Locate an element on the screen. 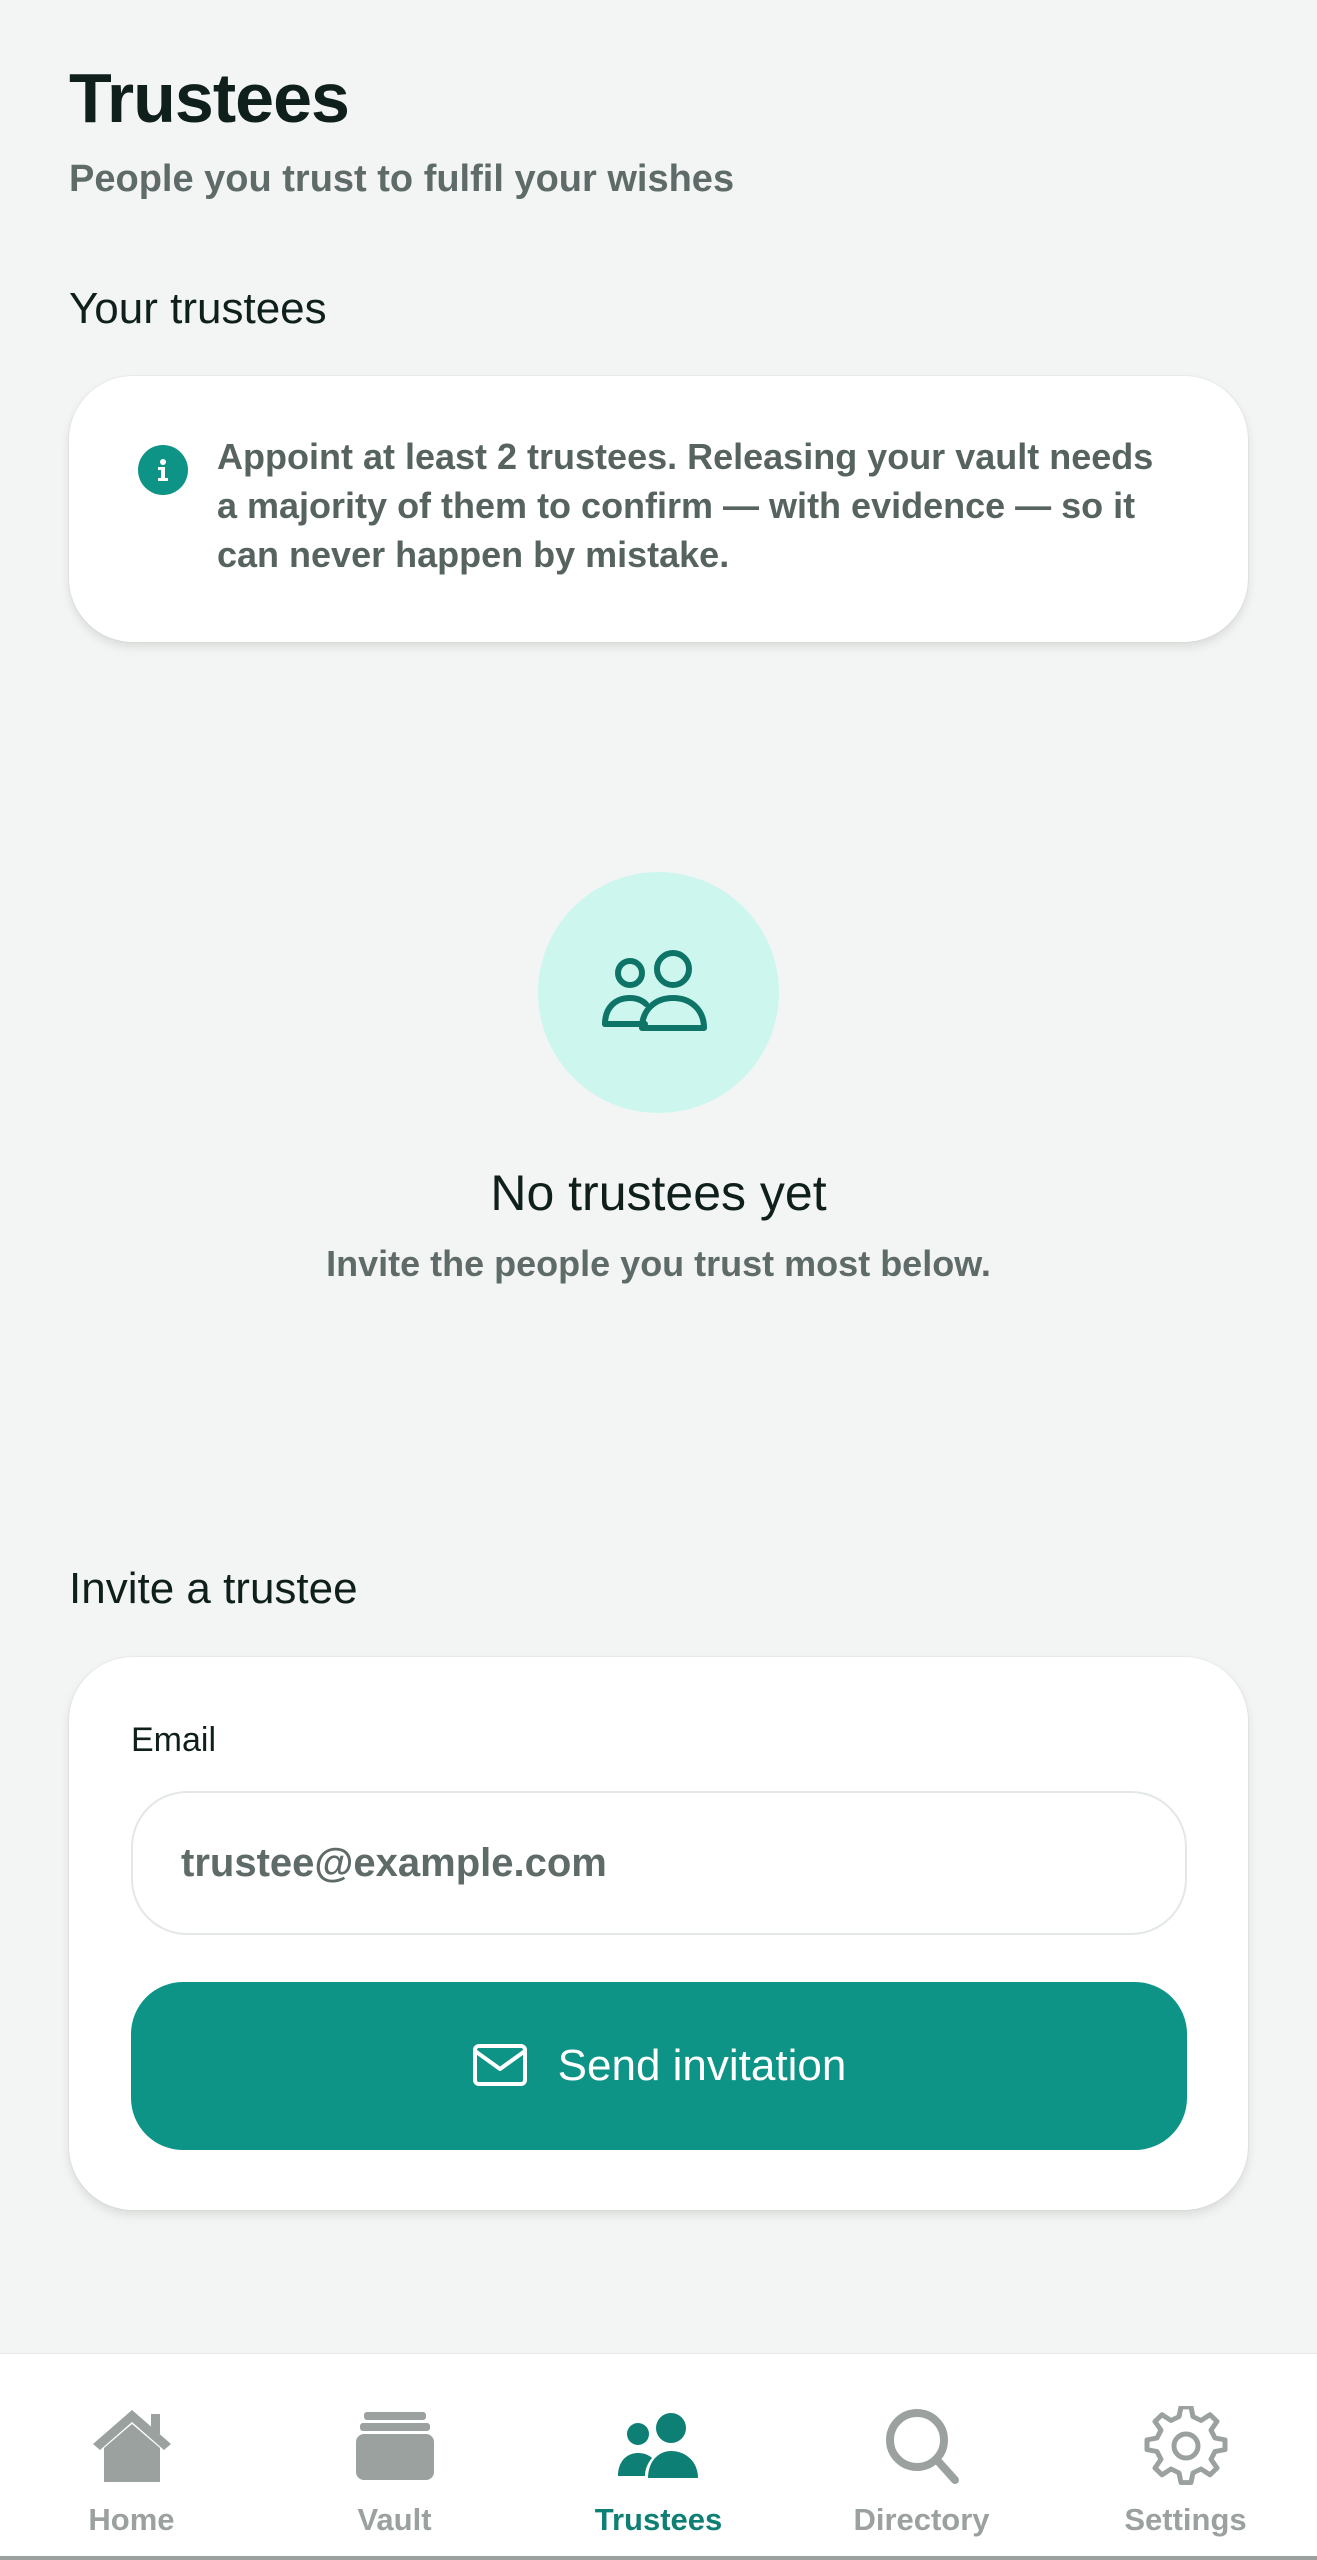  nav-label-settings: Settings is located at coordinates (1185, 2519).